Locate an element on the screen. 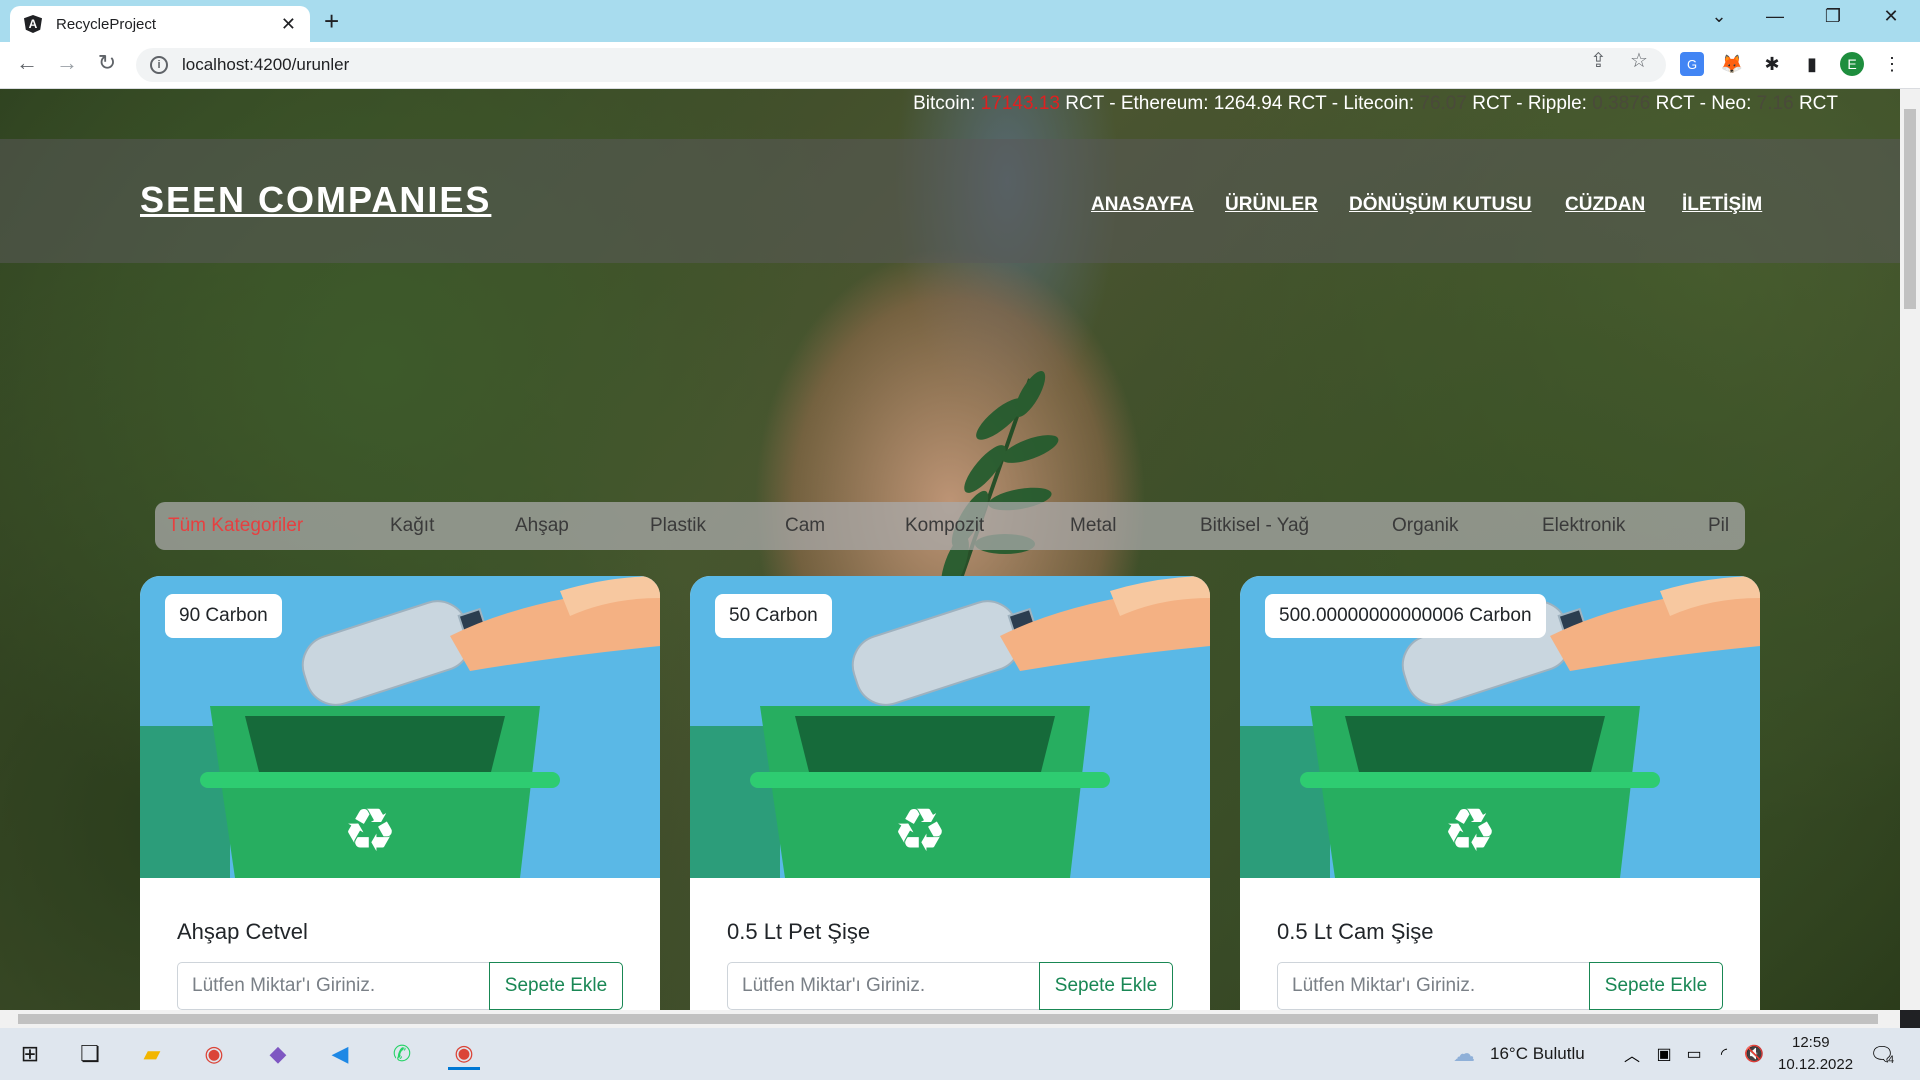  device-icon: ▣ is located at coordinates (1664, 1054).